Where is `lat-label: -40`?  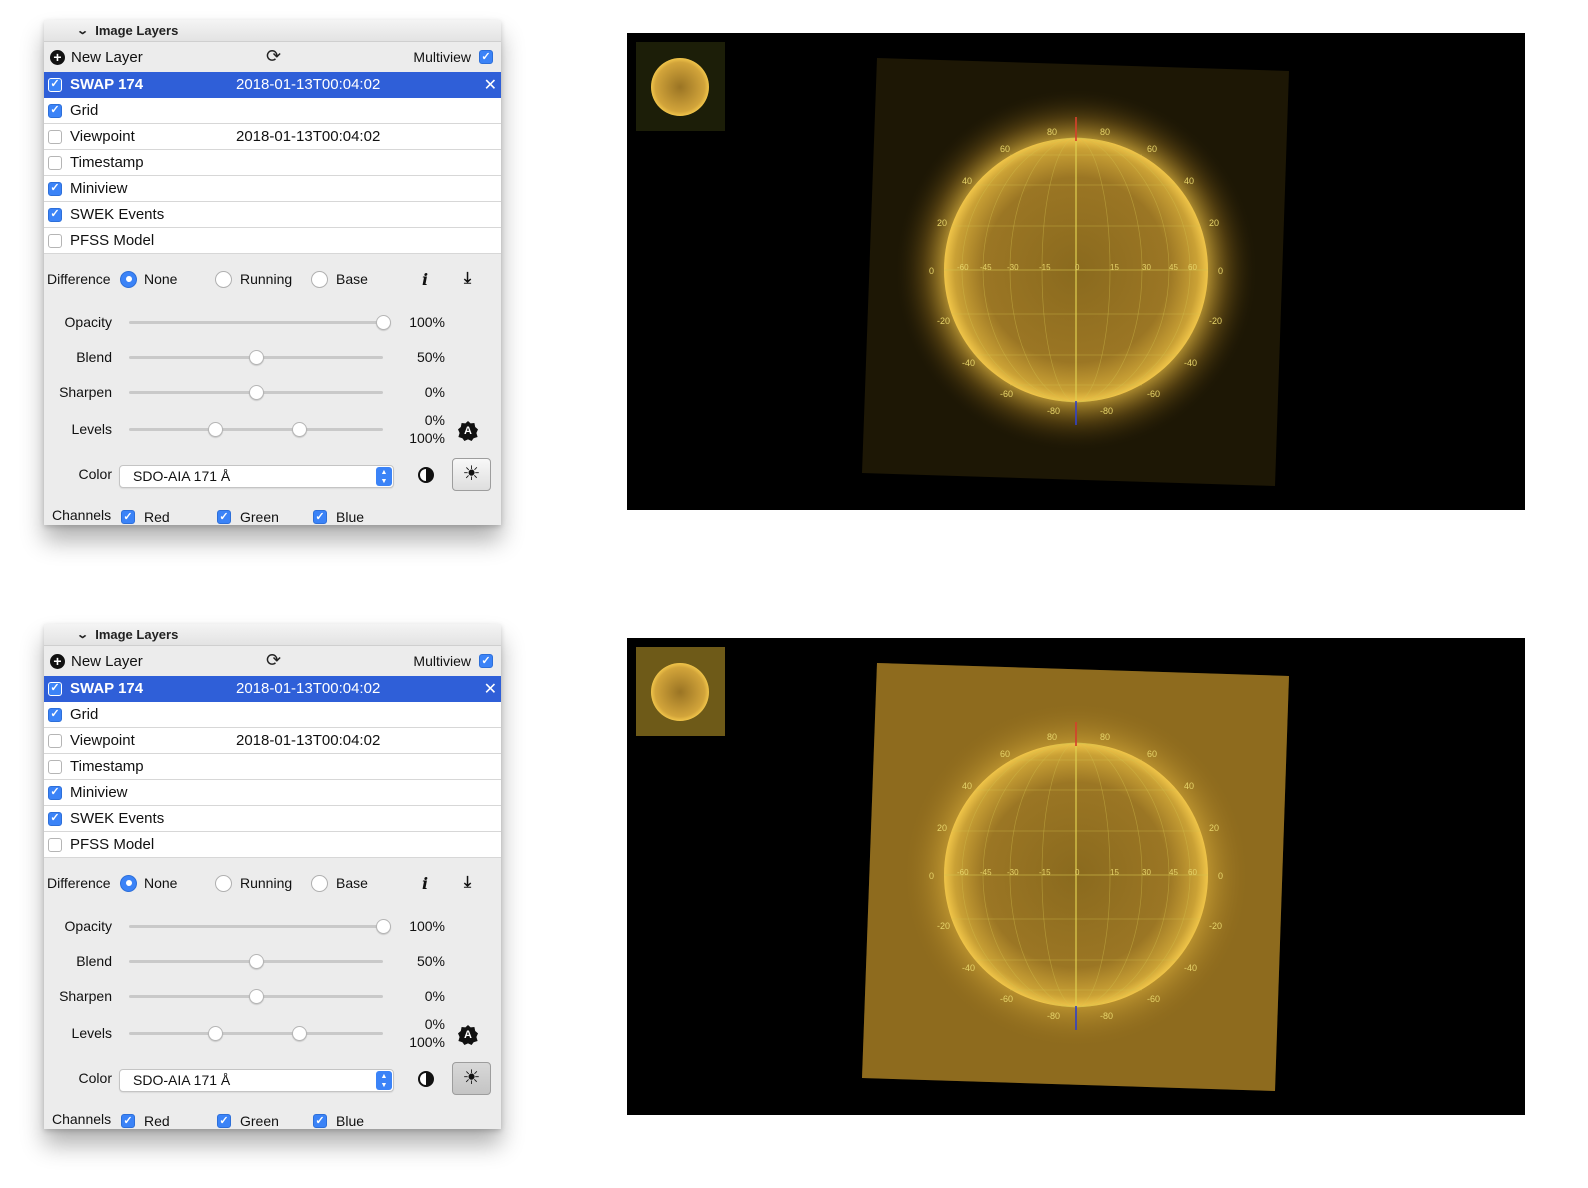 lat-label: -40 is located at coordinates (1190, 968).